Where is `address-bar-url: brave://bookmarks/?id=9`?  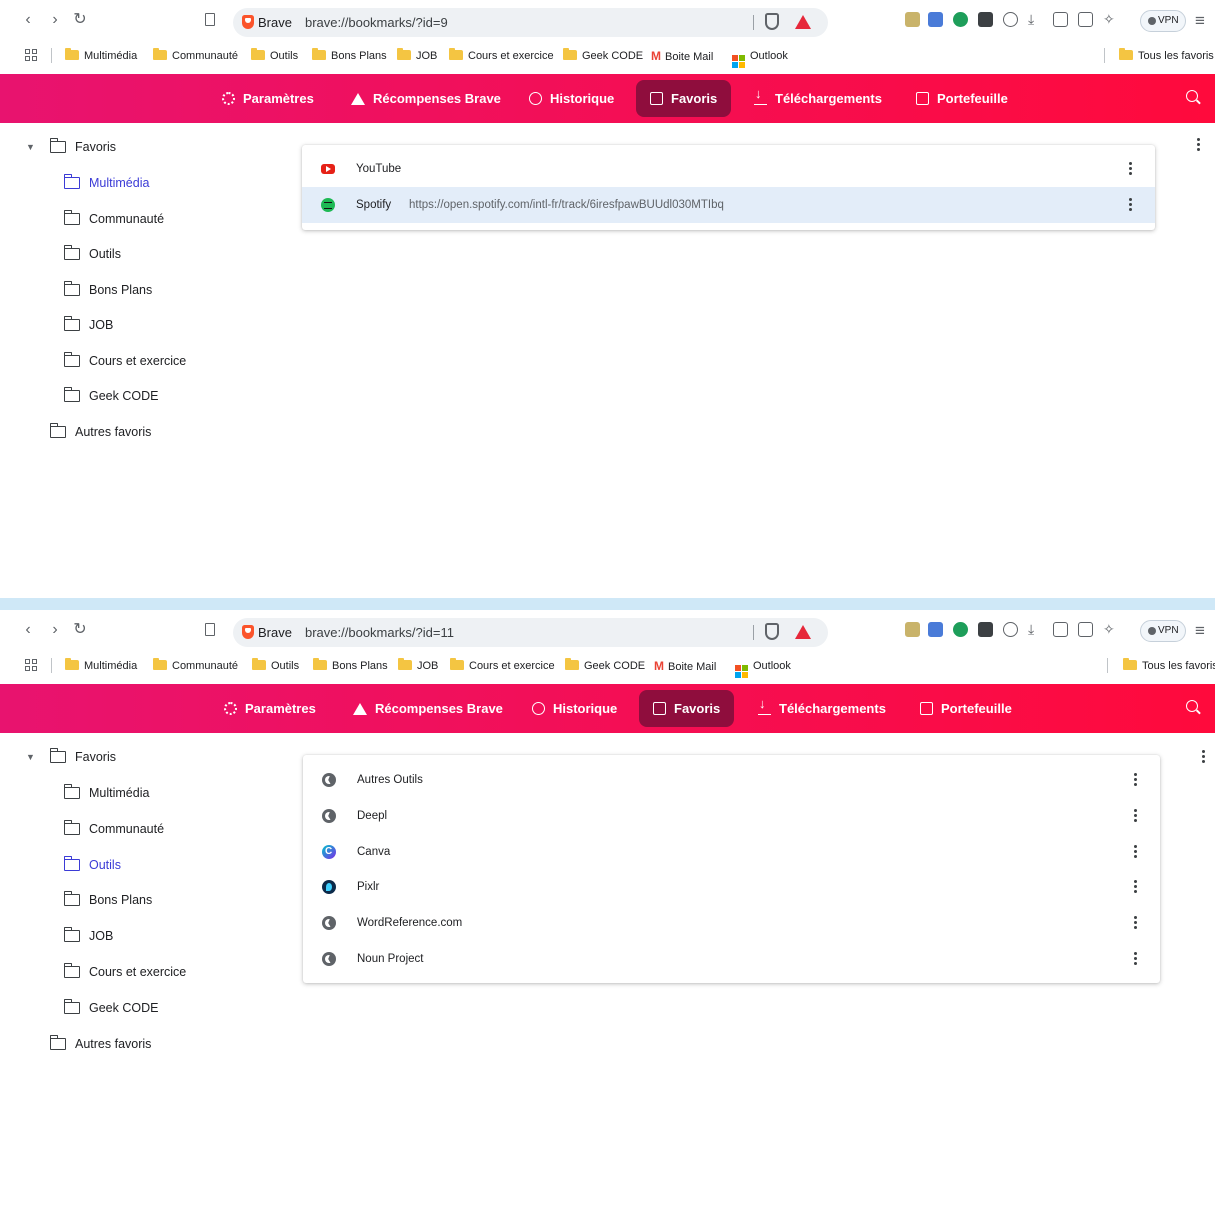 address-bar-url: brave://bookmarks/?id=9 is located at coordinates (376, 22).